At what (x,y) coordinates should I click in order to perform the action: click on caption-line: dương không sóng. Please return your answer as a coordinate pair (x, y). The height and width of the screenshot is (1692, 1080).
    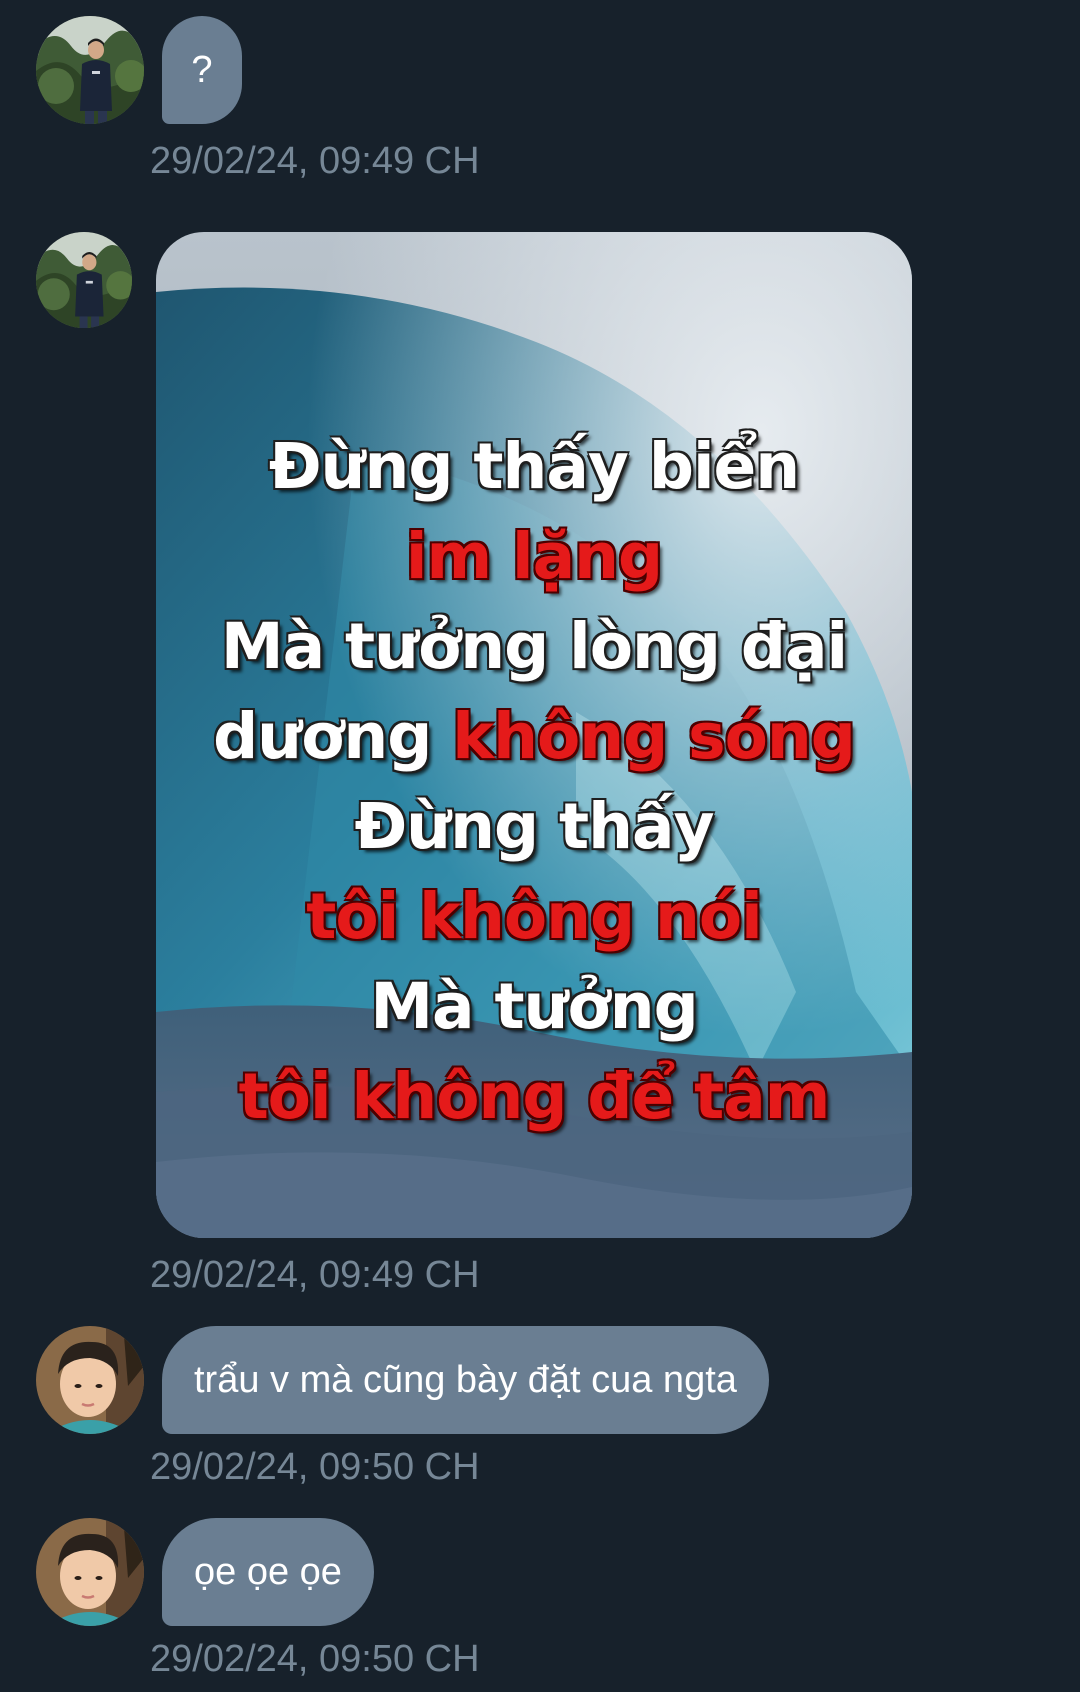
    Looking at the image, I should click on (534, 737).